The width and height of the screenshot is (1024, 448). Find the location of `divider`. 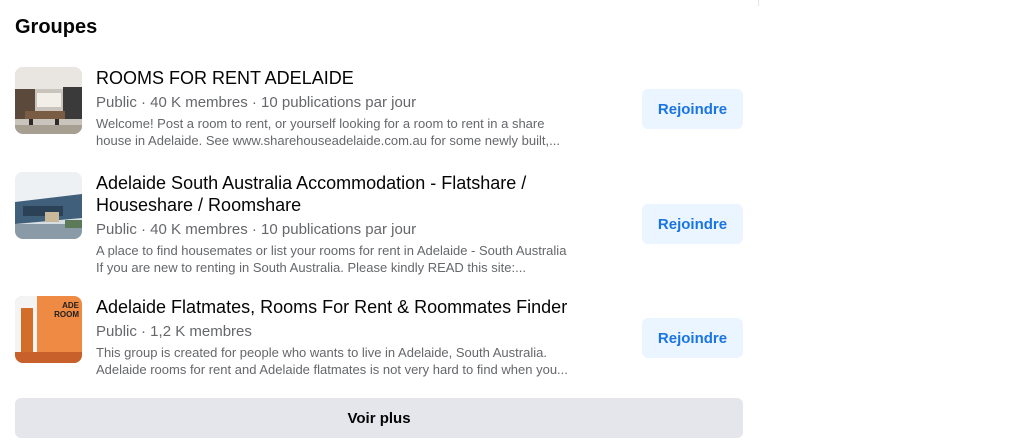

divider is located at coordinates (758, 3).